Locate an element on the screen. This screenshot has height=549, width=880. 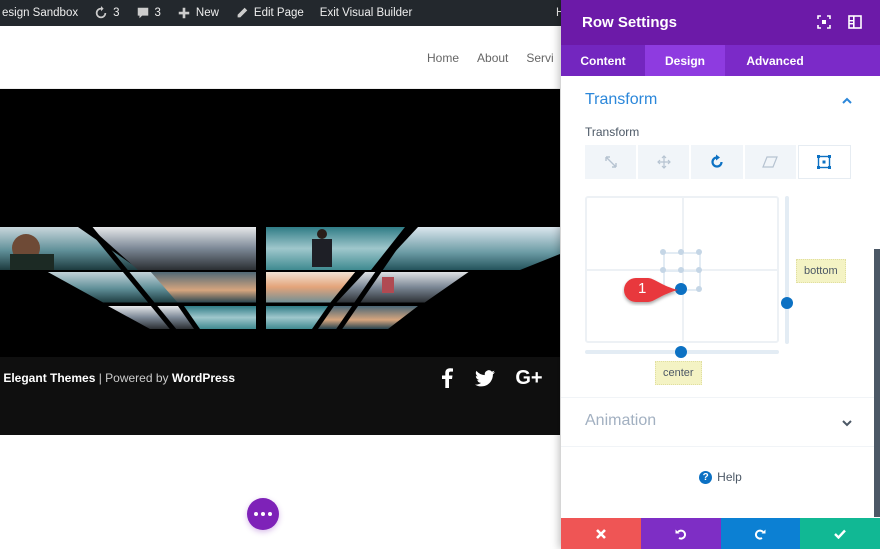
focus-mode-icon is located at coordinates (824, 22).